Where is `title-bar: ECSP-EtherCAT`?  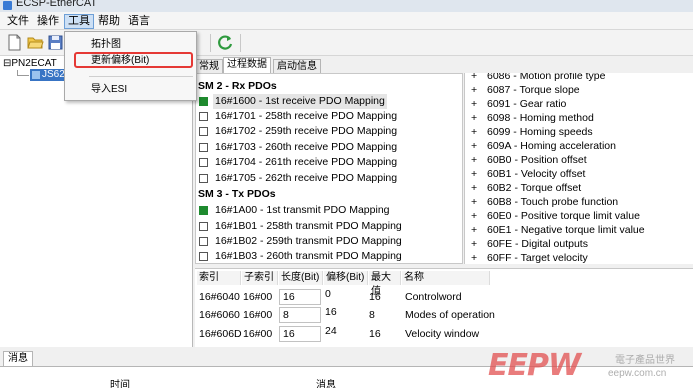 title-bar: ECSP-EtherCAT is located at coordinates (346, 6).